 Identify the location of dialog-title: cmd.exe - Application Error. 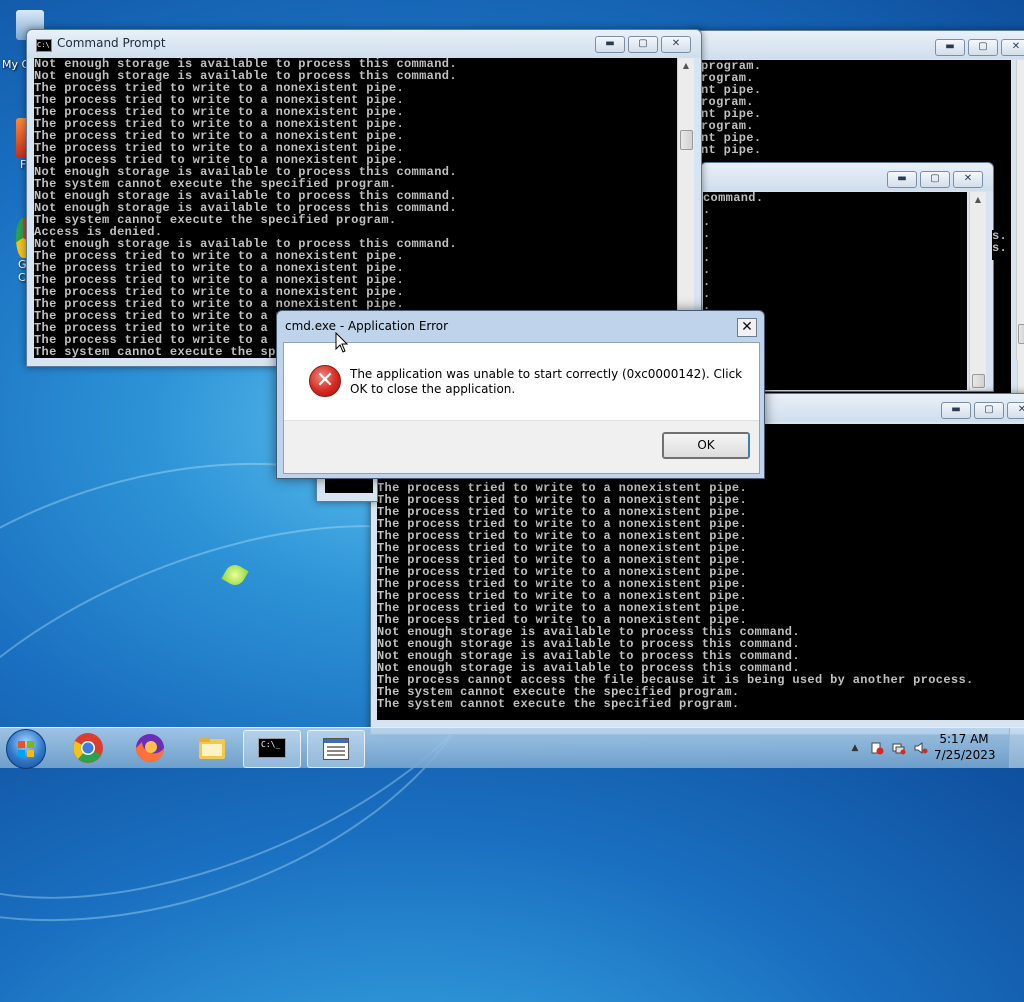
(367, 326).